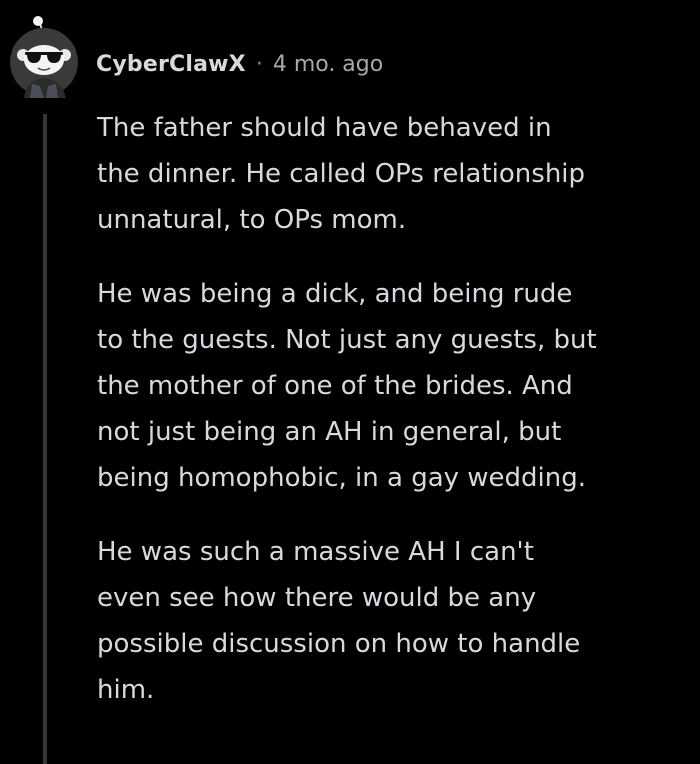 The height and width of the screenshot is (764, 700). Describe the element at coordinates (329, 432) in the screenshot. I see `text-line: not just being an AH in general, but` at that location.